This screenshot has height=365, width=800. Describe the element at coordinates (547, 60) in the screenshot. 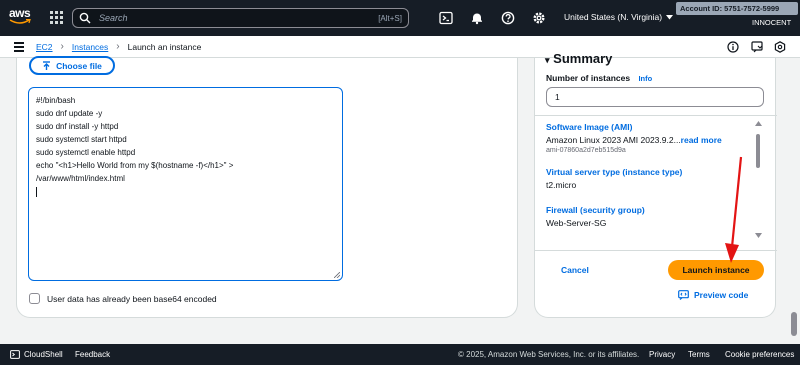

I see `caret-down-icon: ▾` at that location.